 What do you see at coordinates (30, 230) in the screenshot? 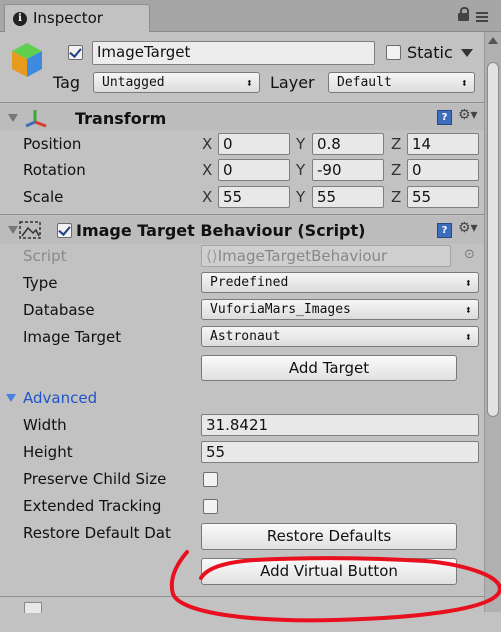
I see `script-icon` at bounding box center [30, 230].